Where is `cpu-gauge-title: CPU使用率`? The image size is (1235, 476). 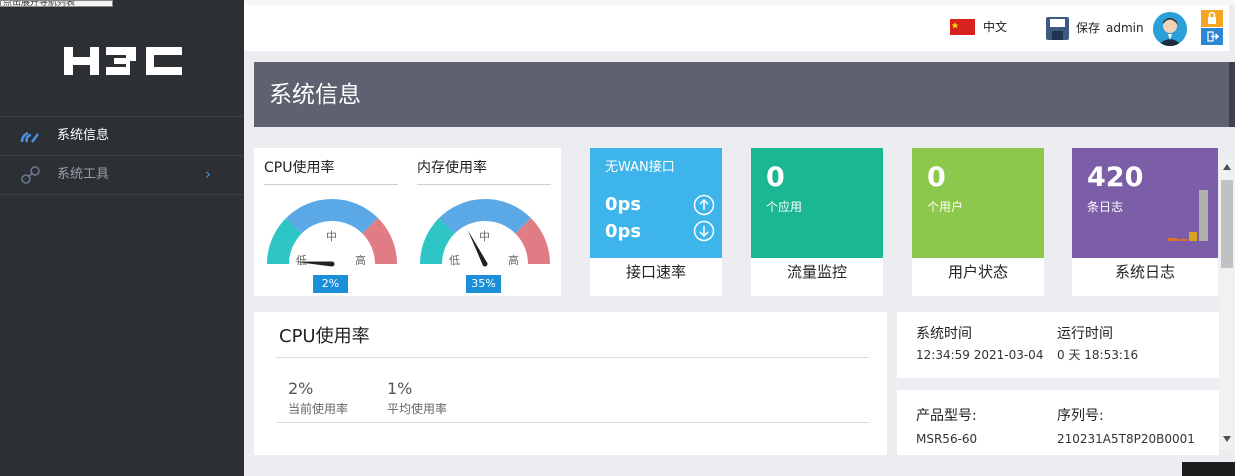
cpu-gauge-title: CPU使用率 is located at coordinates (299, 168).